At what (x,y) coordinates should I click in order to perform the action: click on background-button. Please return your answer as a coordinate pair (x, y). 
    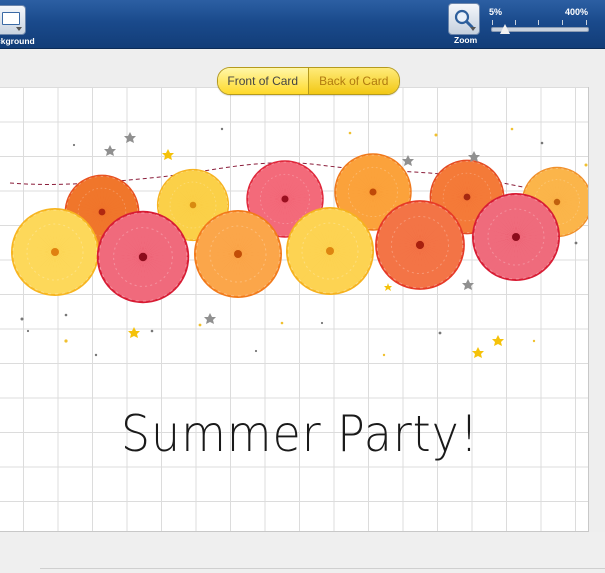
    Looking at the image, I should click on (13, 20).